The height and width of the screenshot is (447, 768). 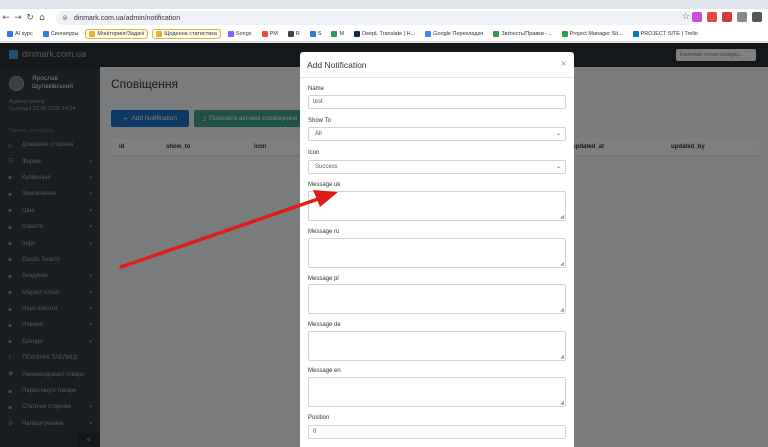 What do you see at coordinates (324, 232) in the screenshot?
I see `message-ru-label: Message ru` at bounding box center [324, 232].